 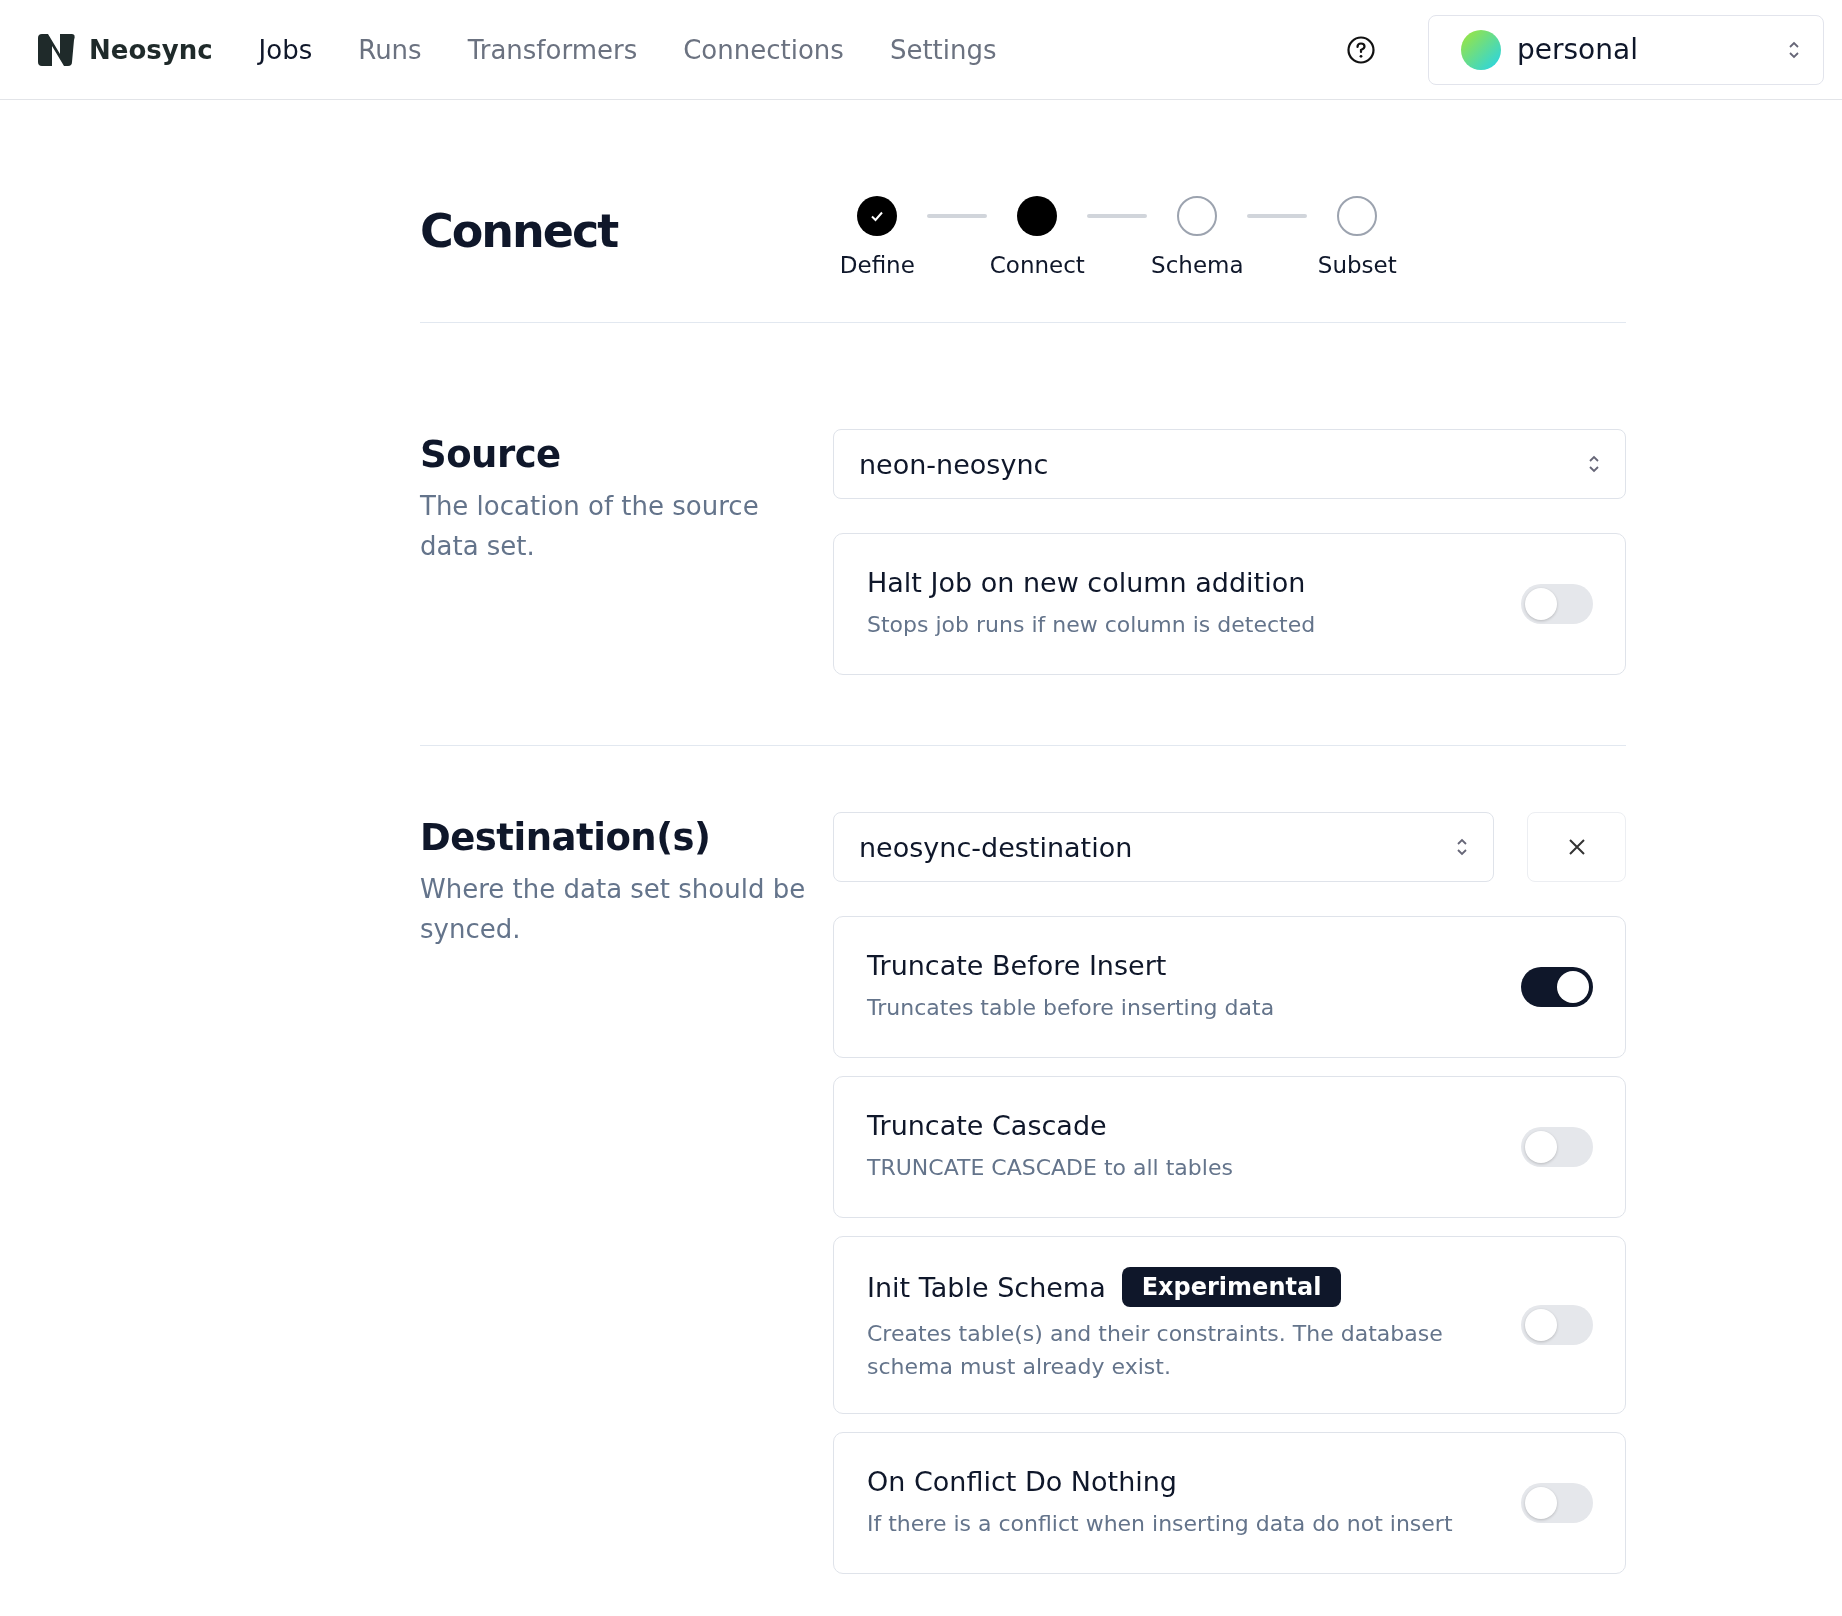 I want to click on avatar-icon, so click(x=1481, y=49).